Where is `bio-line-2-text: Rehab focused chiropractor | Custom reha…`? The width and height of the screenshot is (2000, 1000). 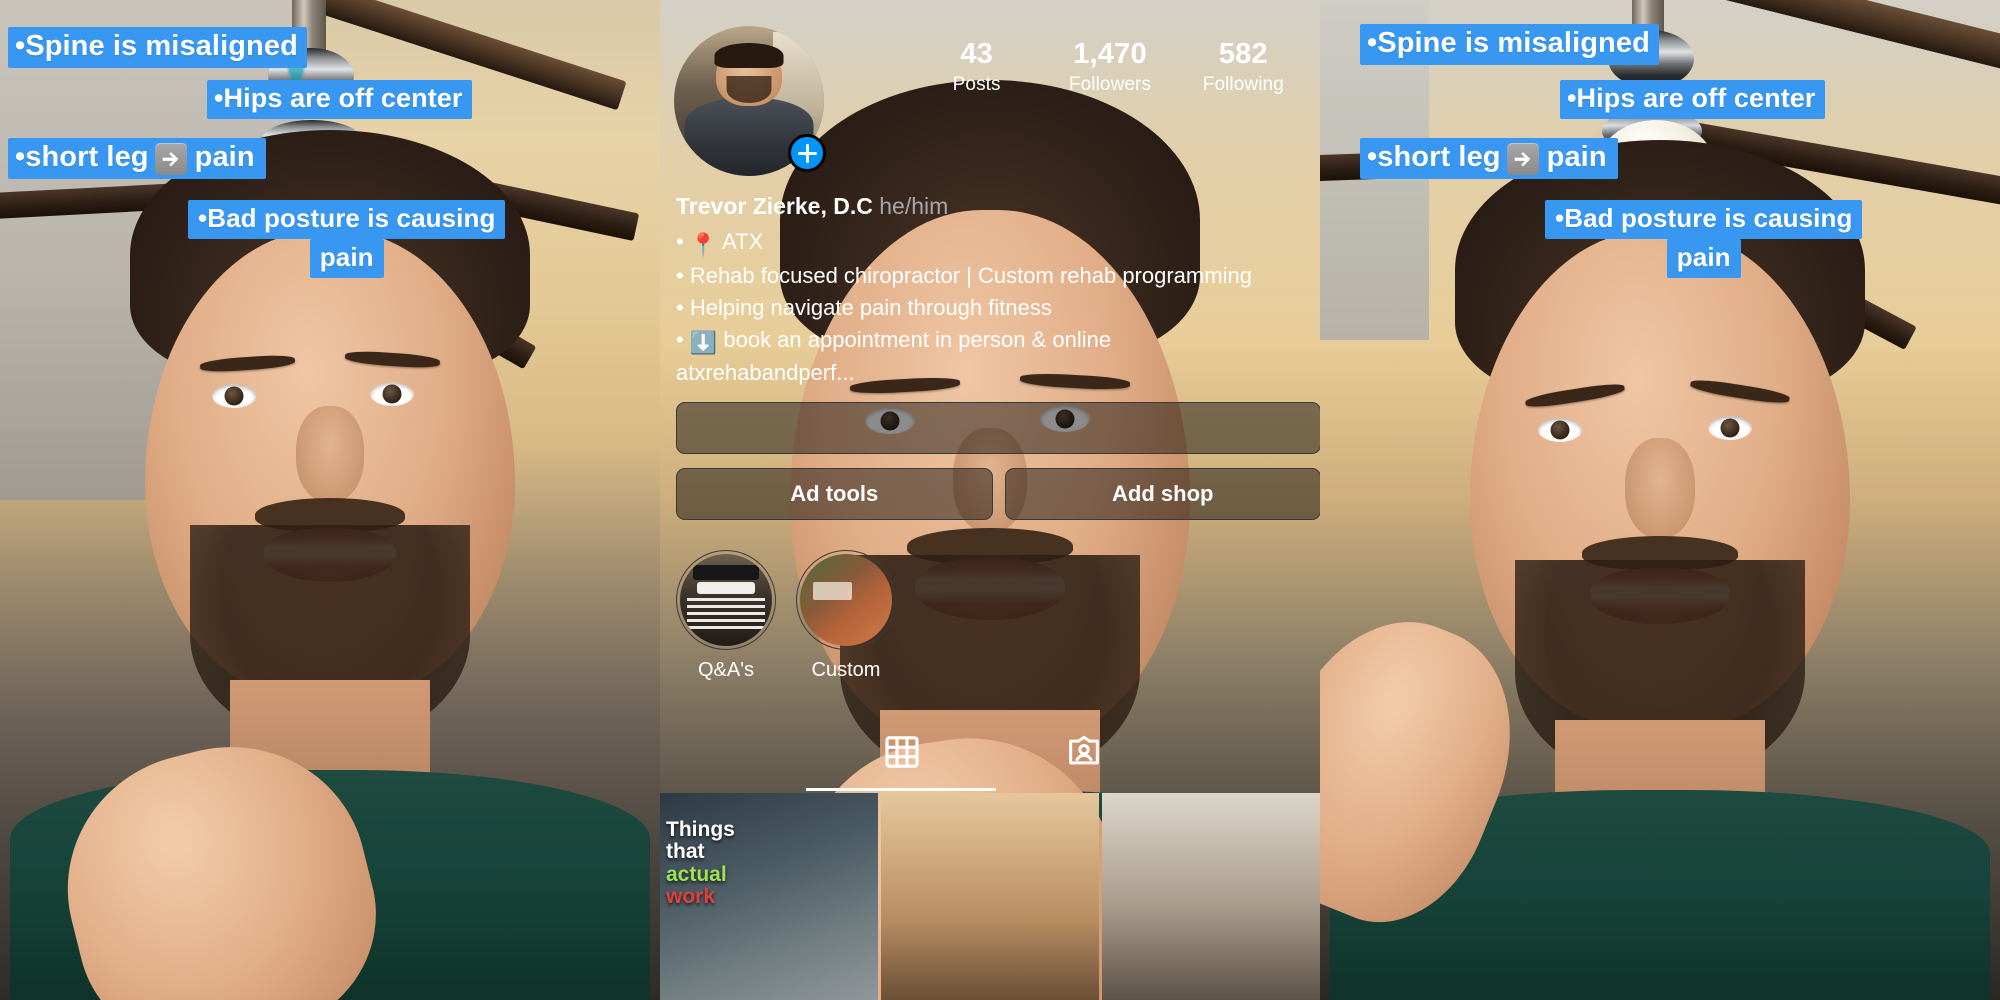
bio-line-2-text: Rehab focused chiropractor | Custom reha… is located at coordinates (970, 276).